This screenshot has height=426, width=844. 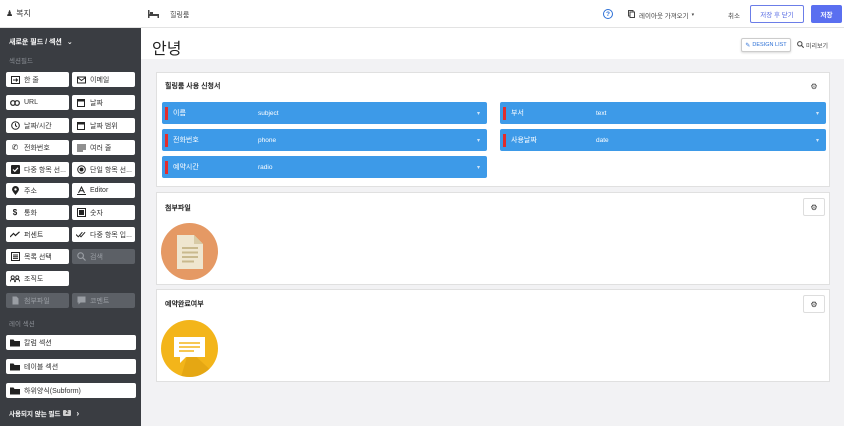 I want to click on field-editor: Editor, so click(x=103, y=190).